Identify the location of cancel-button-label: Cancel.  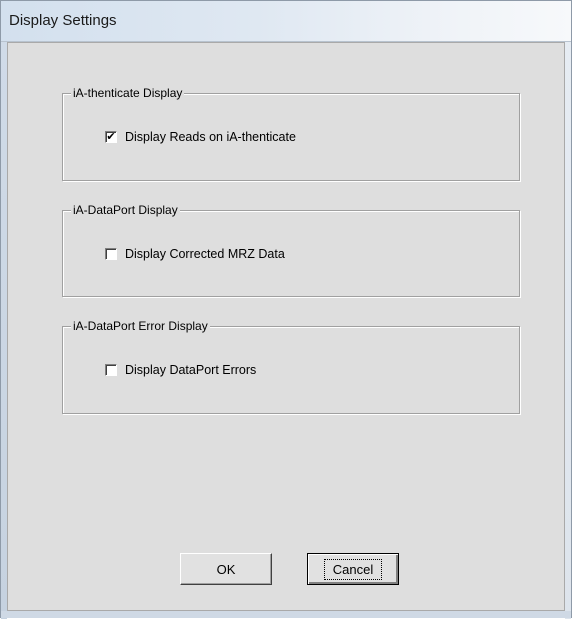
(353, 569).